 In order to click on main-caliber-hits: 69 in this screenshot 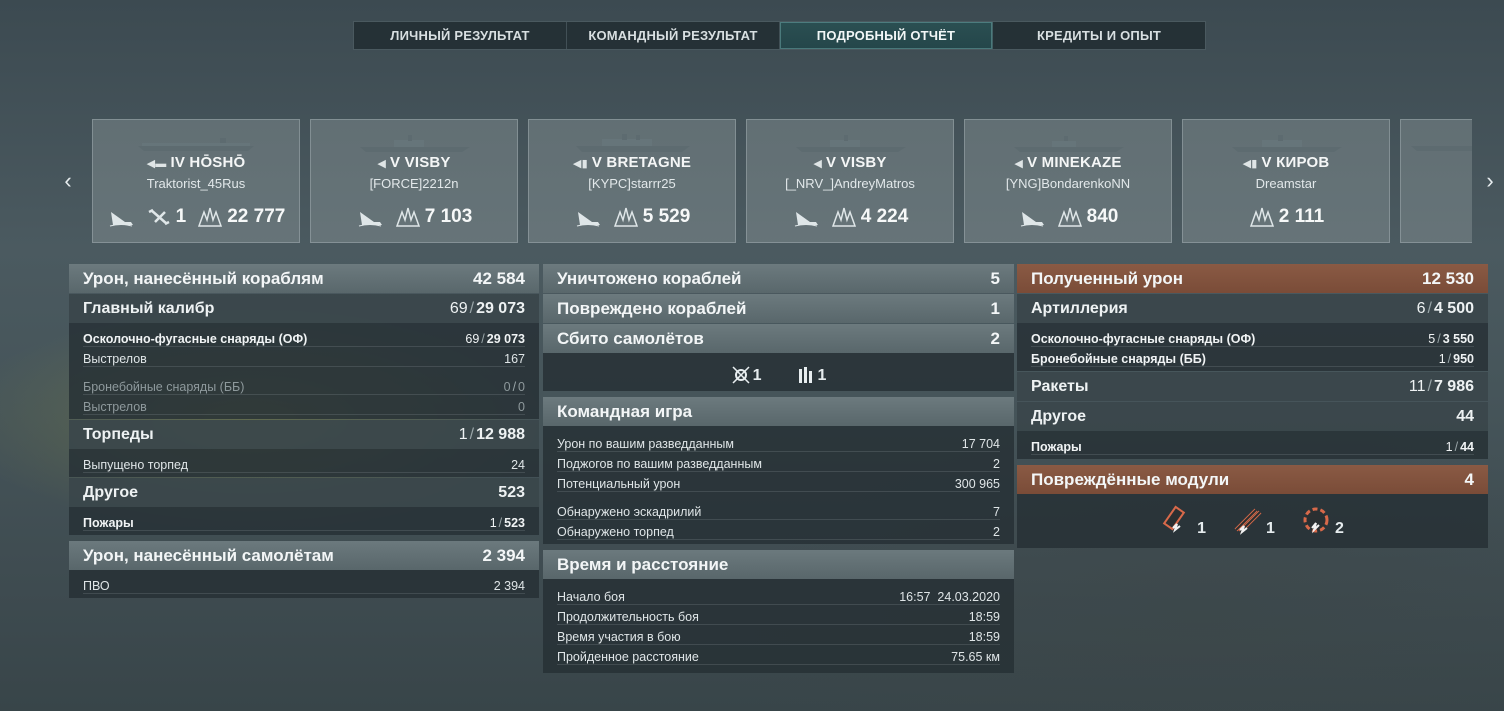, I will do `click(458, 308)`.